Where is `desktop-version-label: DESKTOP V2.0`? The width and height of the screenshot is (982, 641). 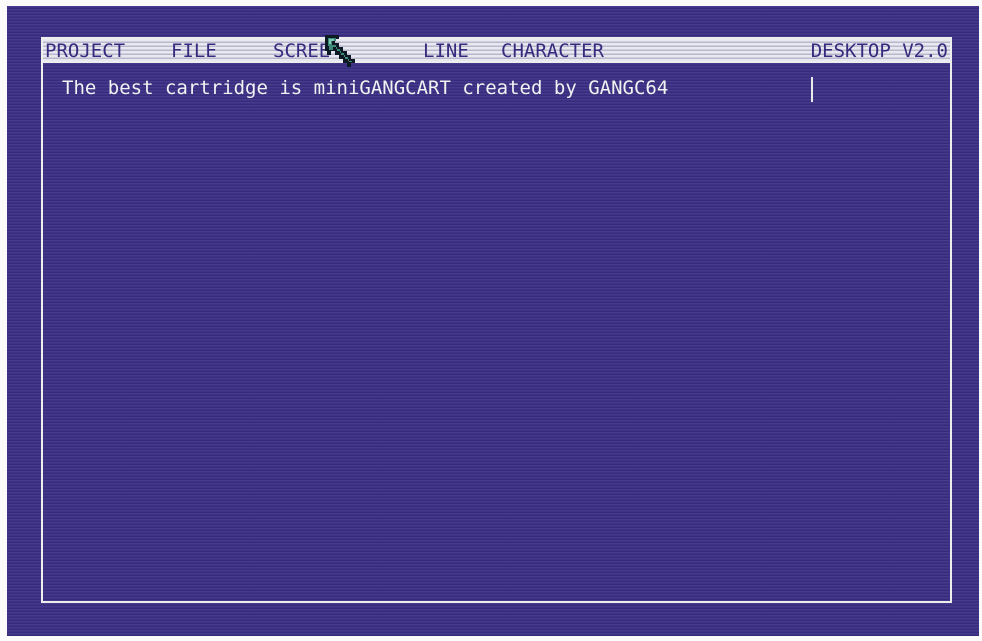
desktop-version-label: DESKTOP V2.0 is located at coordinates (879, 51).